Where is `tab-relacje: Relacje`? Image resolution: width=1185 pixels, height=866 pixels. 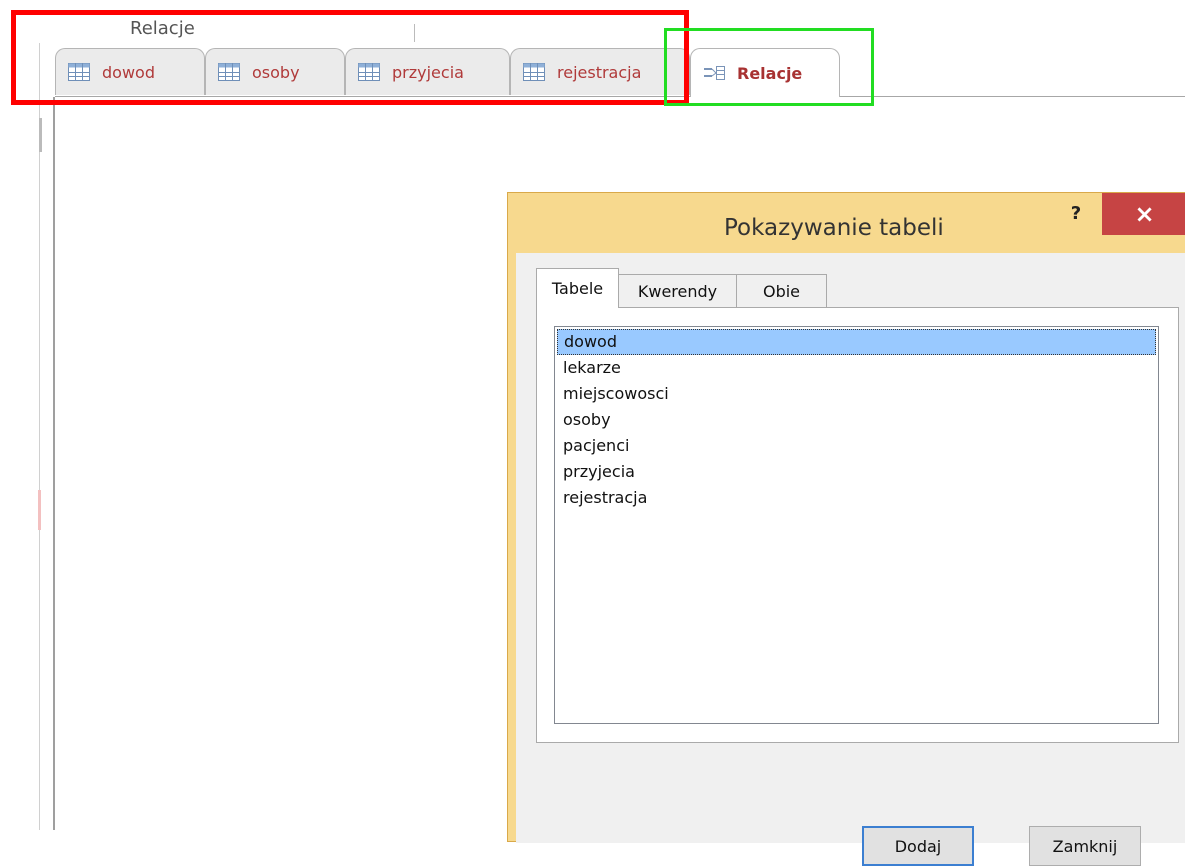
tab-relacje: Relacje is located at coordinates (765, 72).